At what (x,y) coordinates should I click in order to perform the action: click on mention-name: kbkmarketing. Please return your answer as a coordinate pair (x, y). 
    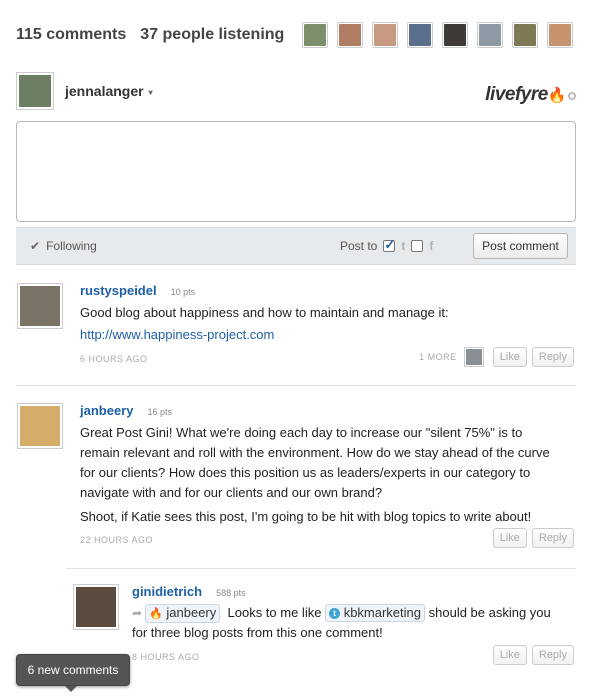
    Looking at the image, I should click on (382, 612).